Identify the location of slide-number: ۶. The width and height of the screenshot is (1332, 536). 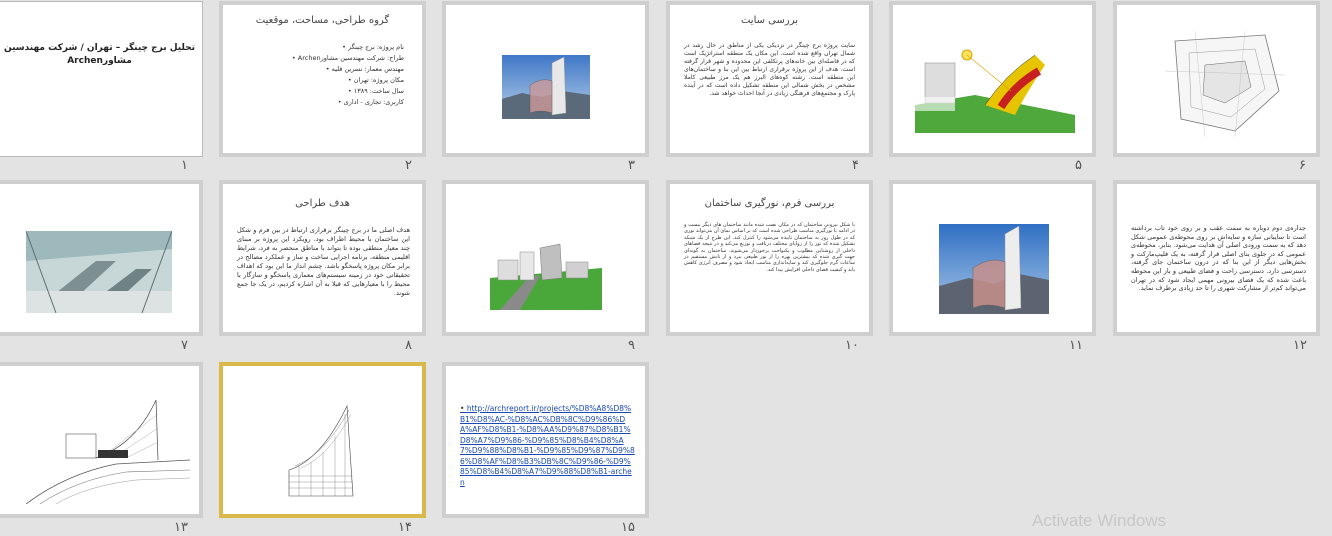
(1302, 165).